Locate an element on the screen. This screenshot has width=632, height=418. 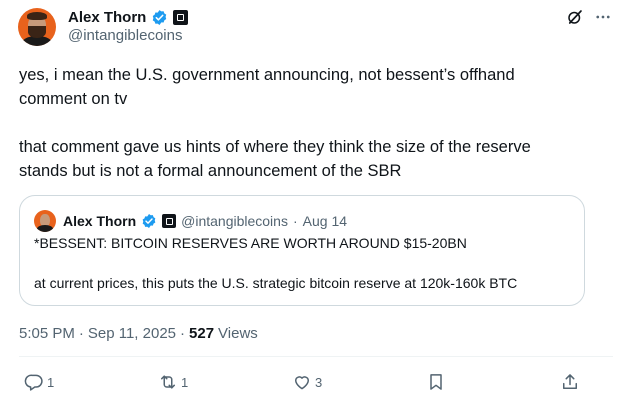
reply-button: 1 is located at coordinates (39, 382).